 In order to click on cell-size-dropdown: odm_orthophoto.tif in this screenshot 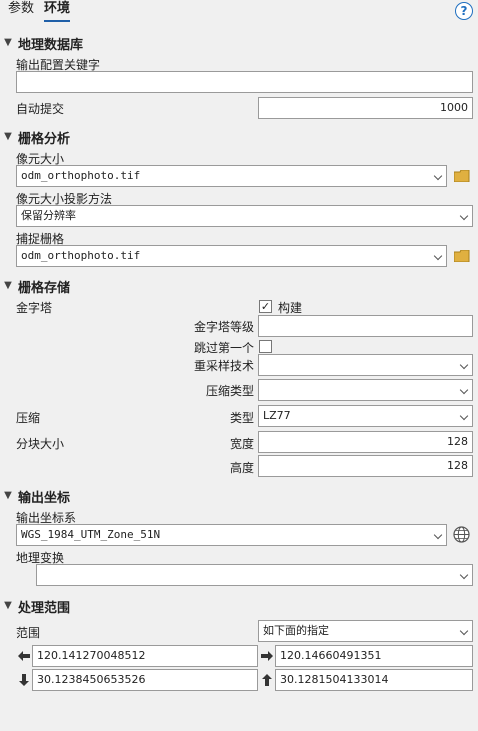, I will do `click(231, 176)`.